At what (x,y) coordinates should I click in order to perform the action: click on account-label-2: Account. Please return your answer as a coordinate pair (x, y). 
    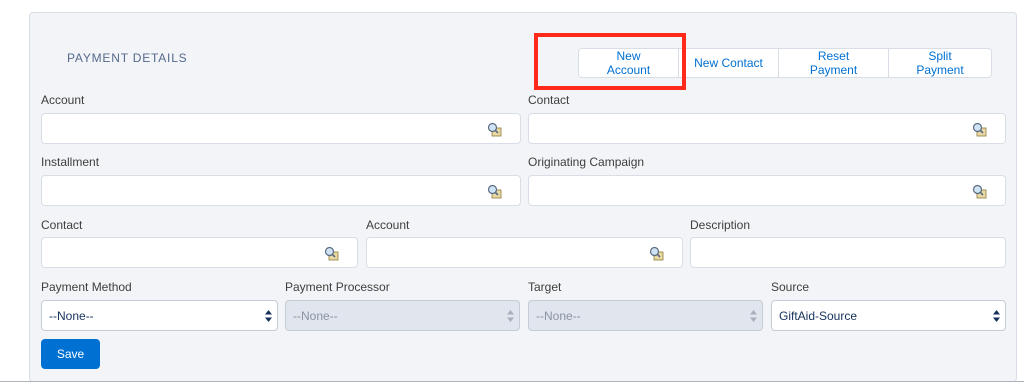
    Looking at the image, I should click on (388, 225).